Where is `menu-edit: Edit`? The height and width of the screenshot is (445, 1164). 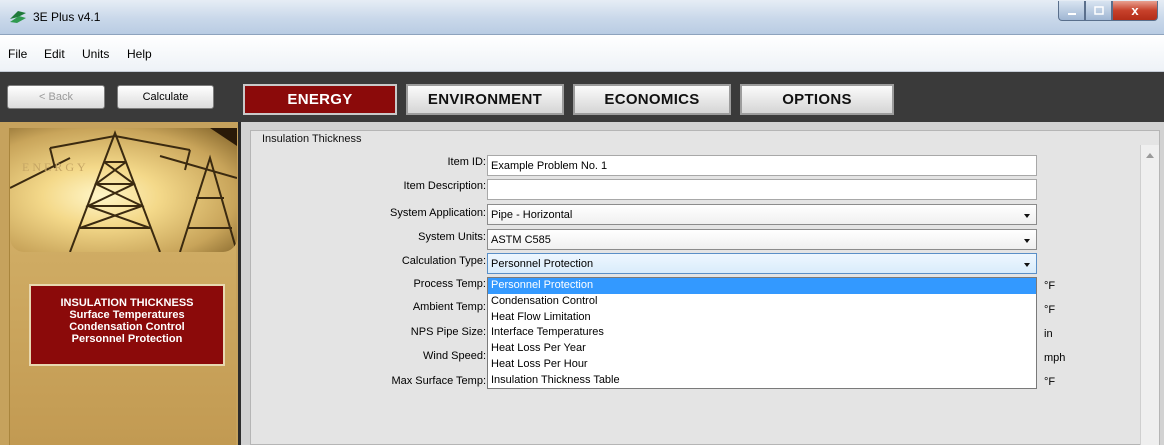
menu-edit: Edit is located at coordinates (54, 54).